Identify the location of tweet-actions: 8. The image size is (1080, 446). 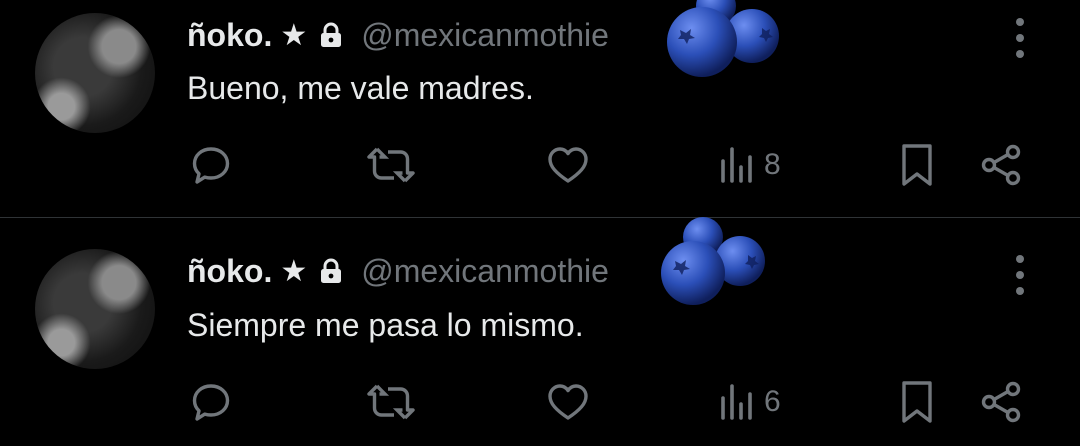
(540, 165).